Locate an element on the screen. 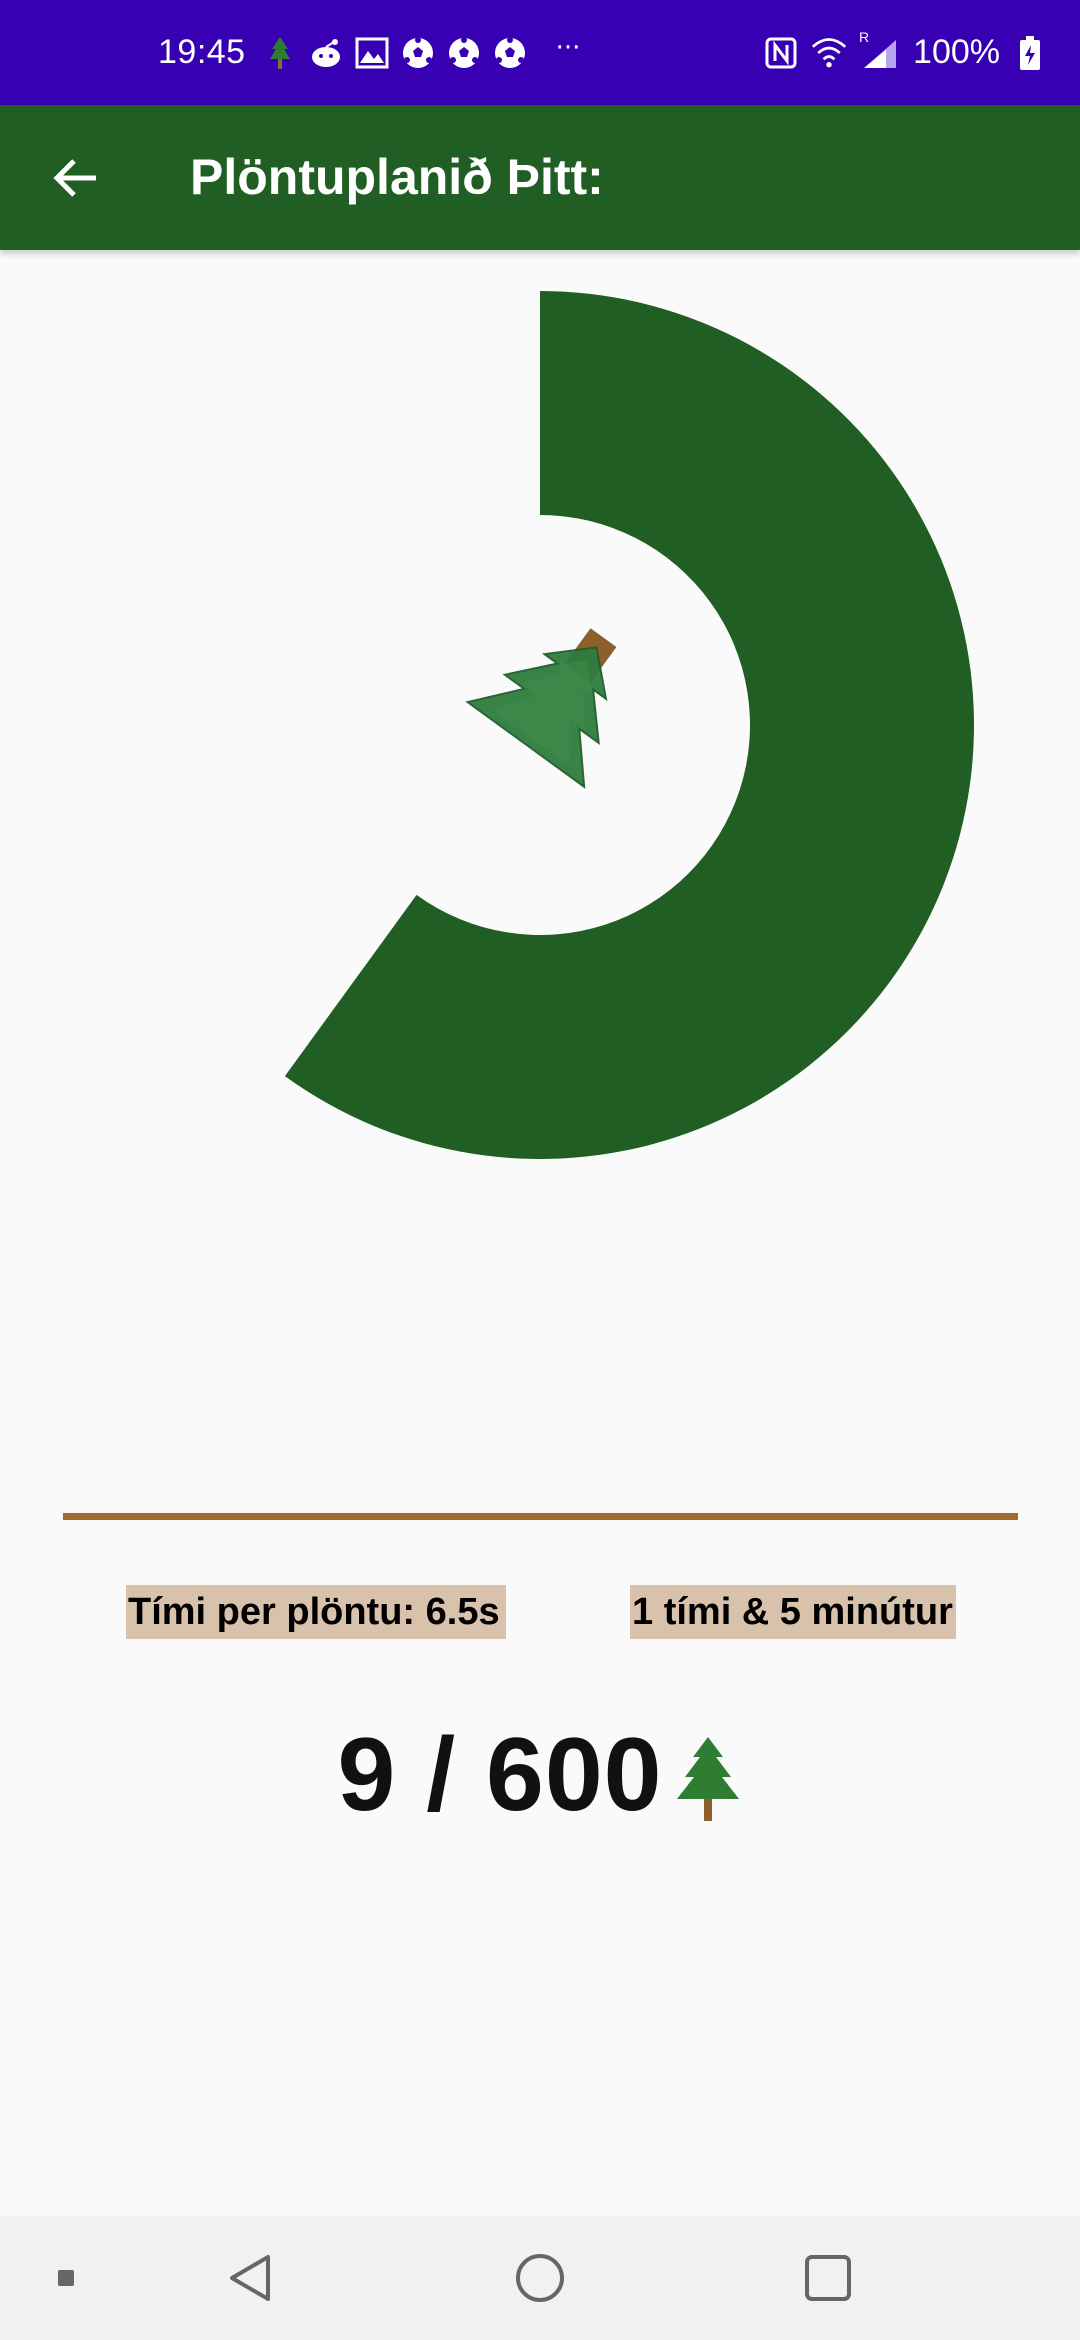 The width and height of the screenshot is (1080, 2340). app-bar: Plöntuplanið Þitt: is located at coordinates (540, 177).